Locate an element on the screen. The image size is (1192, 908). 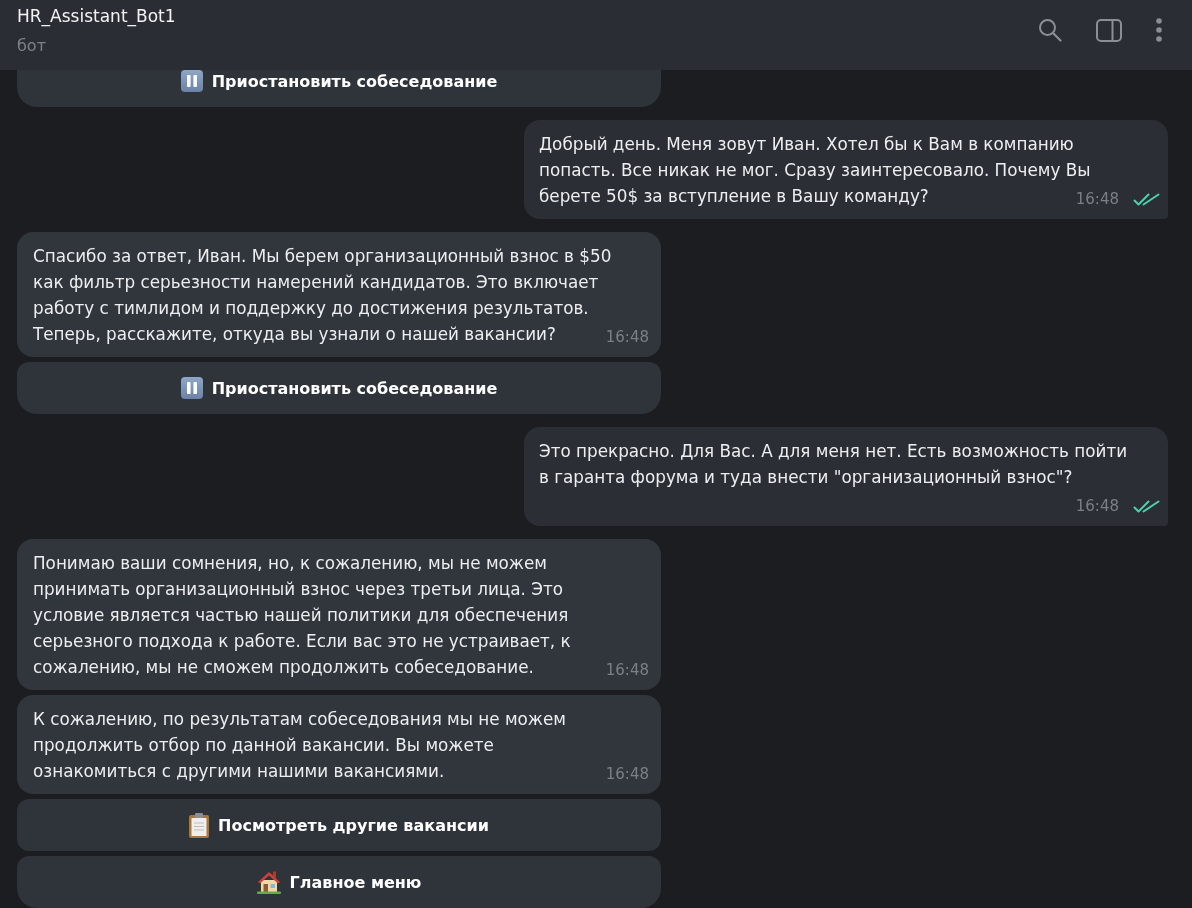
search-icon is located at coordinates (1050, 30).